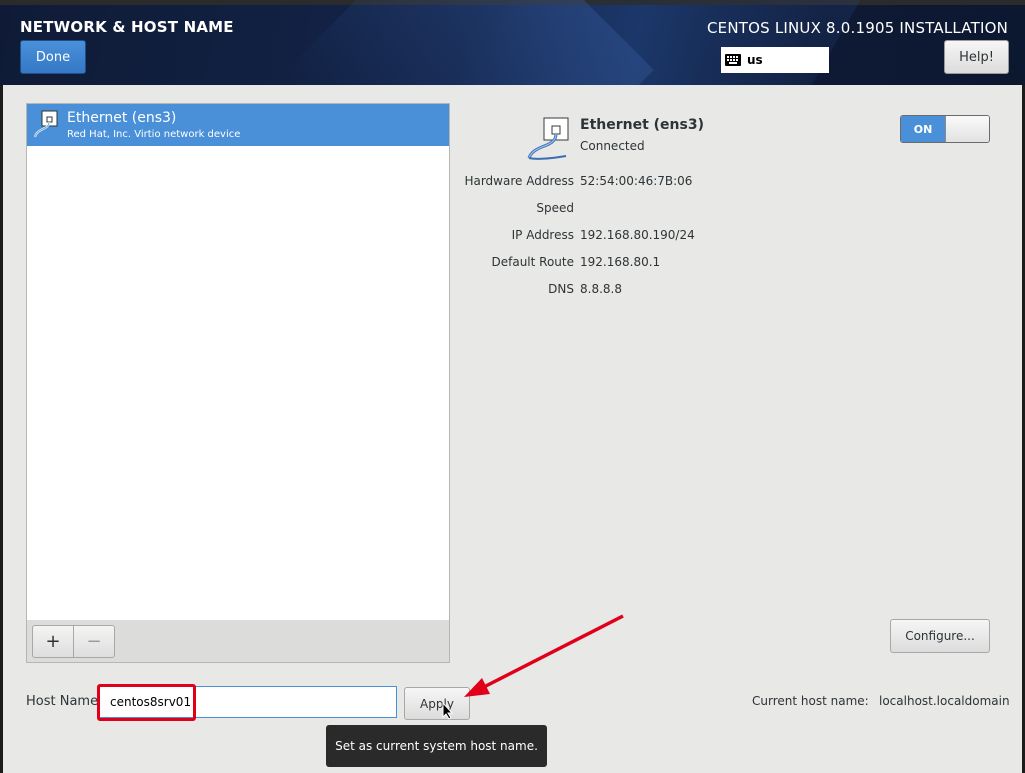 This screenshot has height=773, width=1025. Describe the element at coordinates (544, 655) in the screenshot. I see `annotation-arrow-icon` at that location.